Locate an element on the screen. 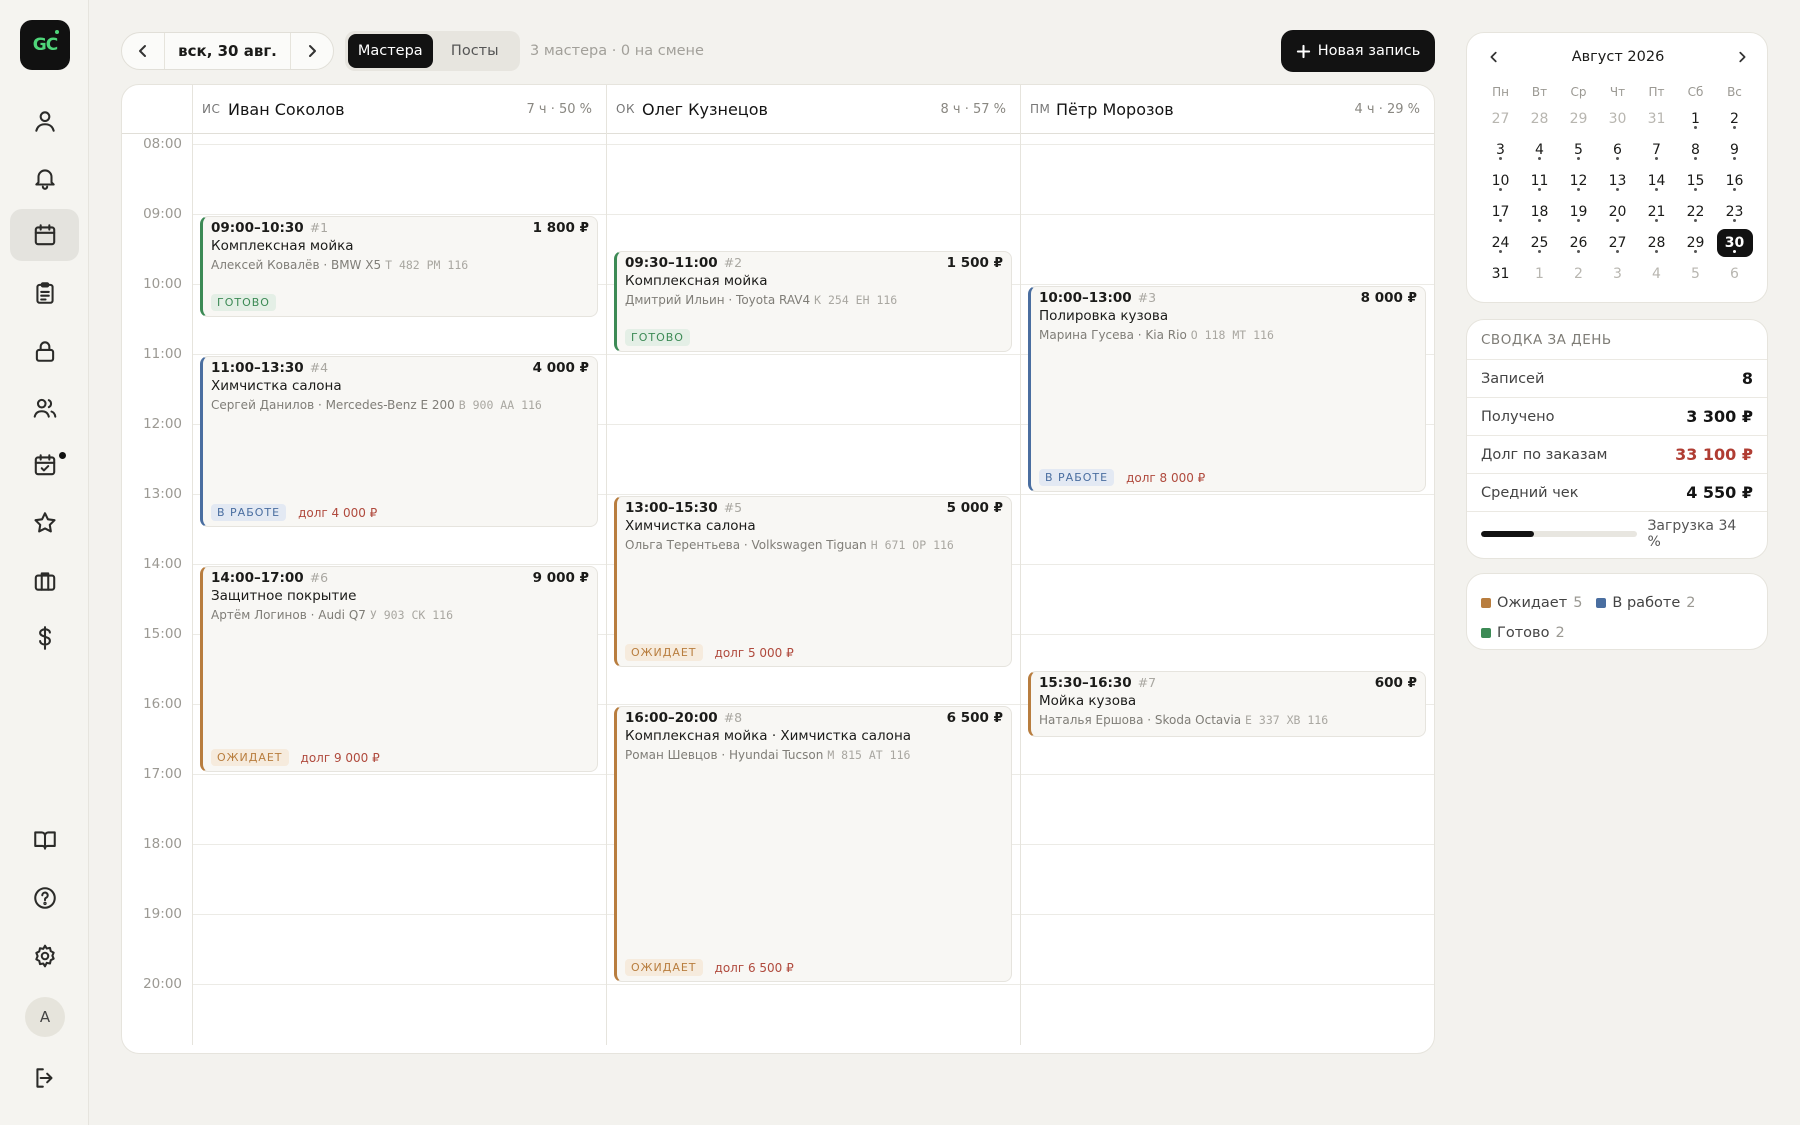 This screenshot has width=1800, height=1125. nav-briefcase is located at coordinates (44, 581).